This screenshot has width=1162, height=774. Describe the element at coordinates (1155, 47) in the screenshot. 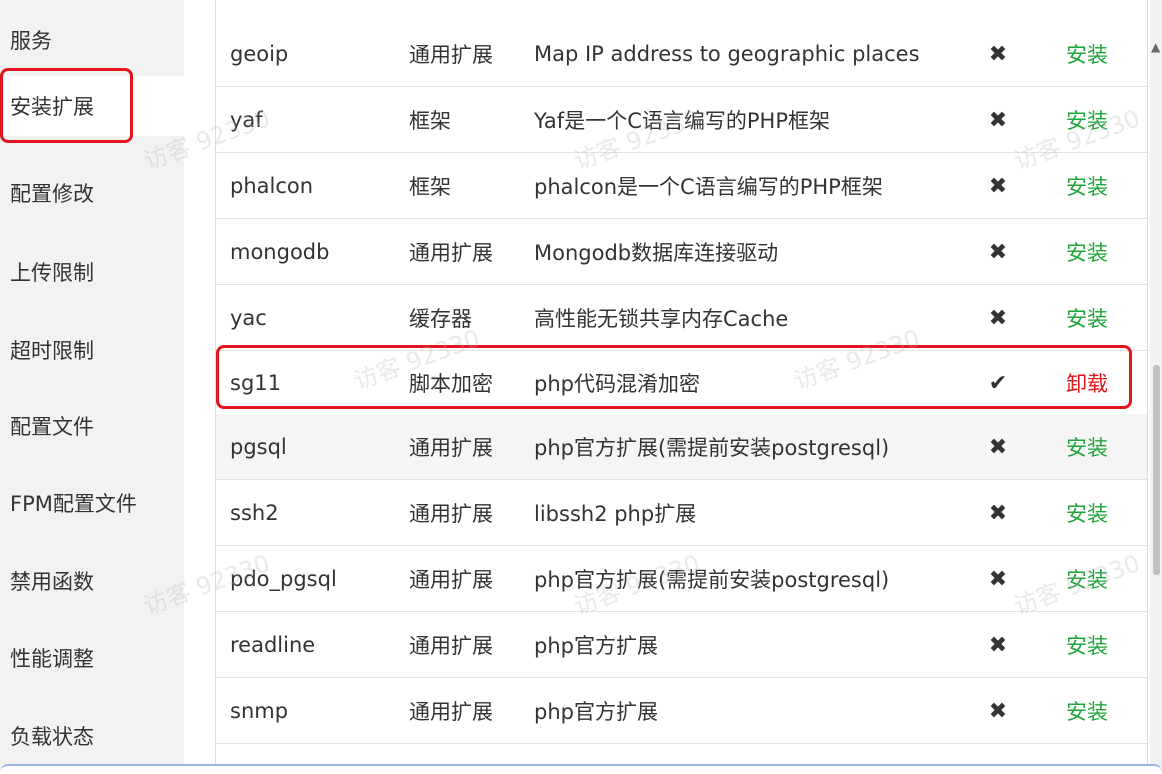

I see `scroll-up-arrow-icon: ▲` at that location.